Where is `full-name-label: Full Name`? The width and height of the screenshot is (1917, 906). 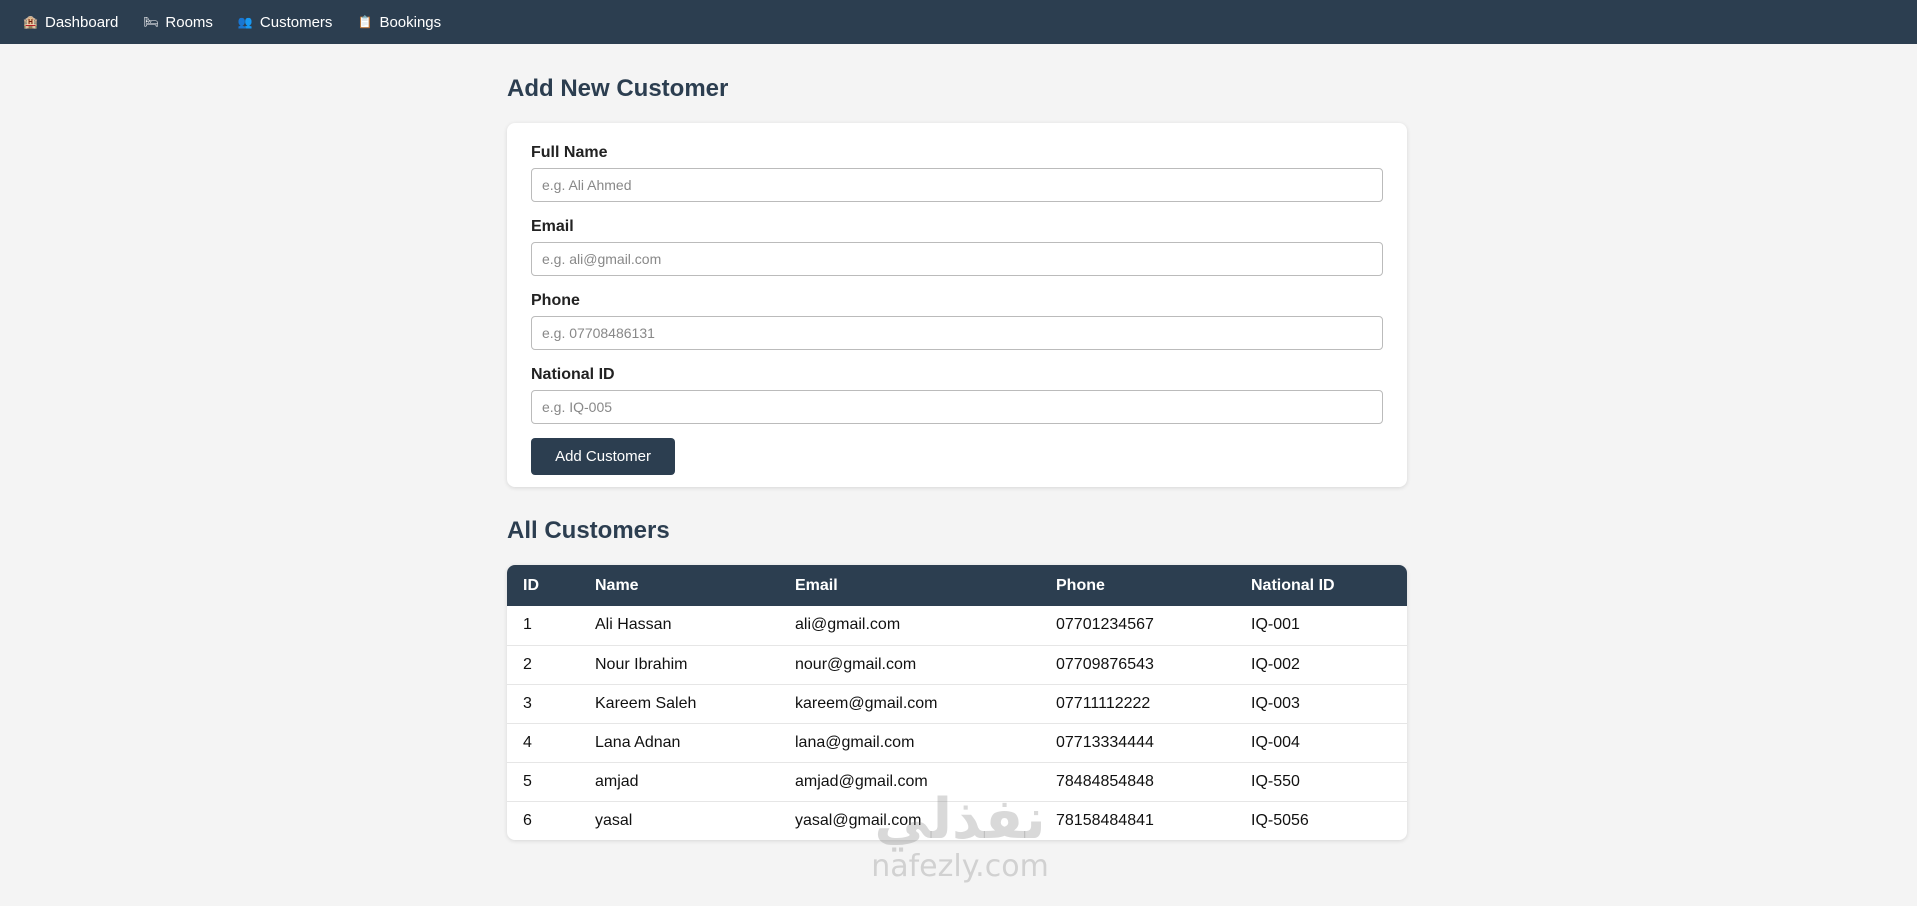
full-name-label: Full Name is located at coordinates (569, 152).